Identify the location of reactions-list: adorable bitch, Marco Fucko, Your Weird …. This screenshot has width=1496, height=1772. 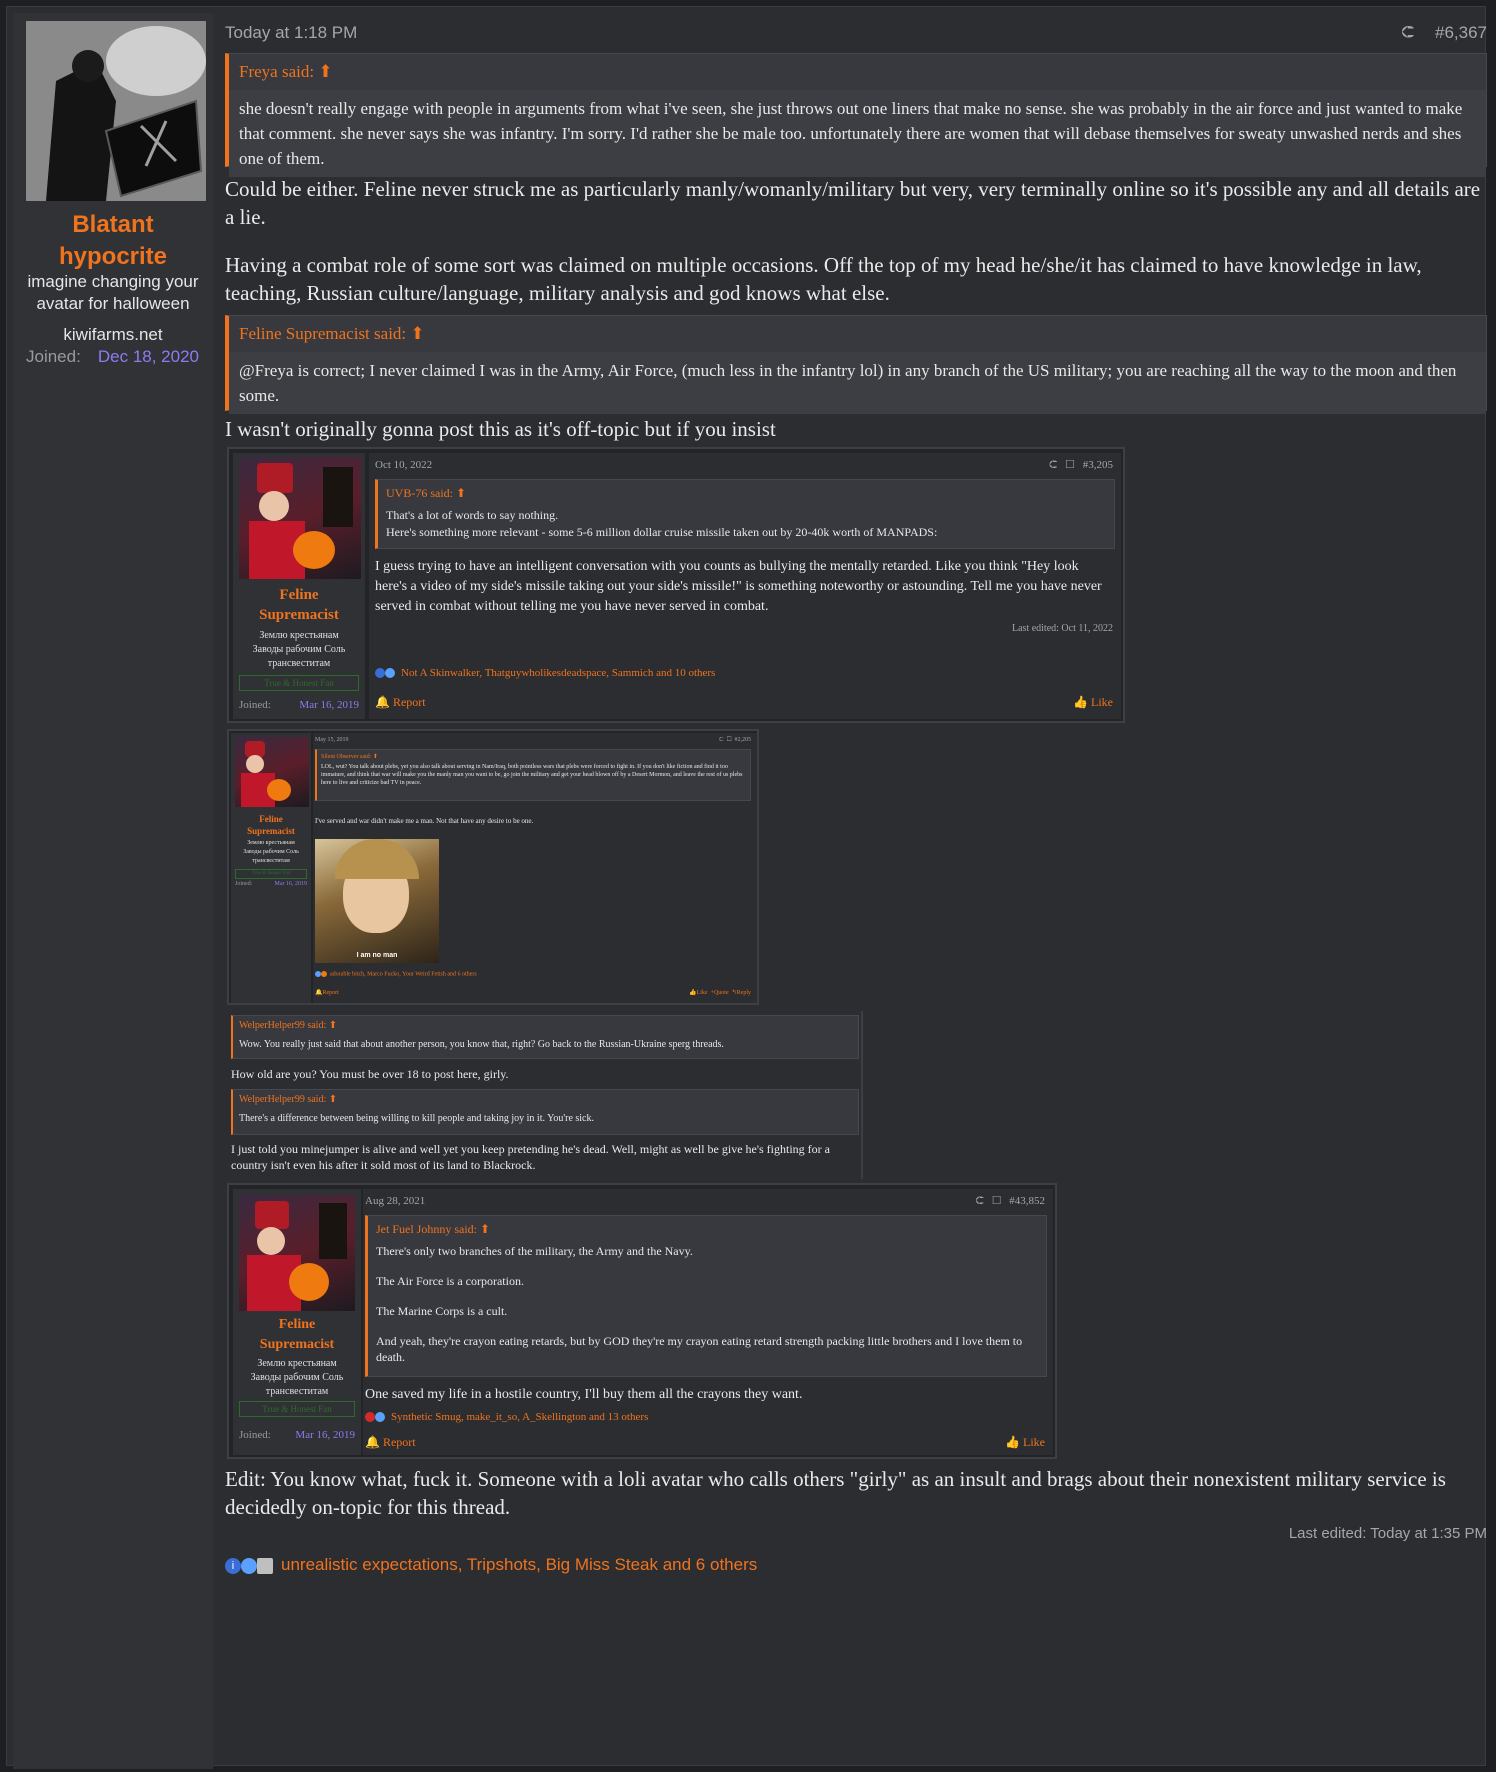
(403, 974).